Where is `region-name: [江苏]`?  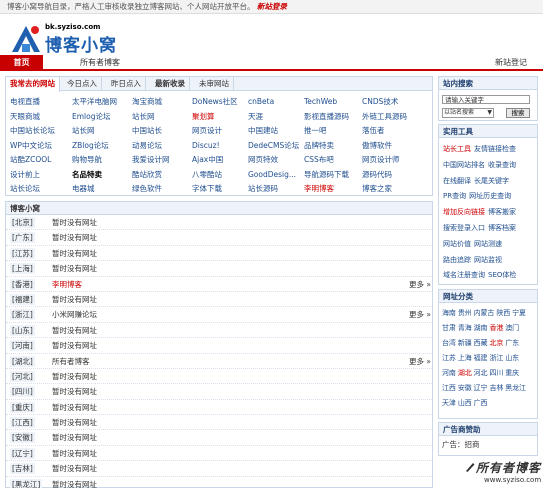 region-name: [江苏] is located at coordinates (22, 253).